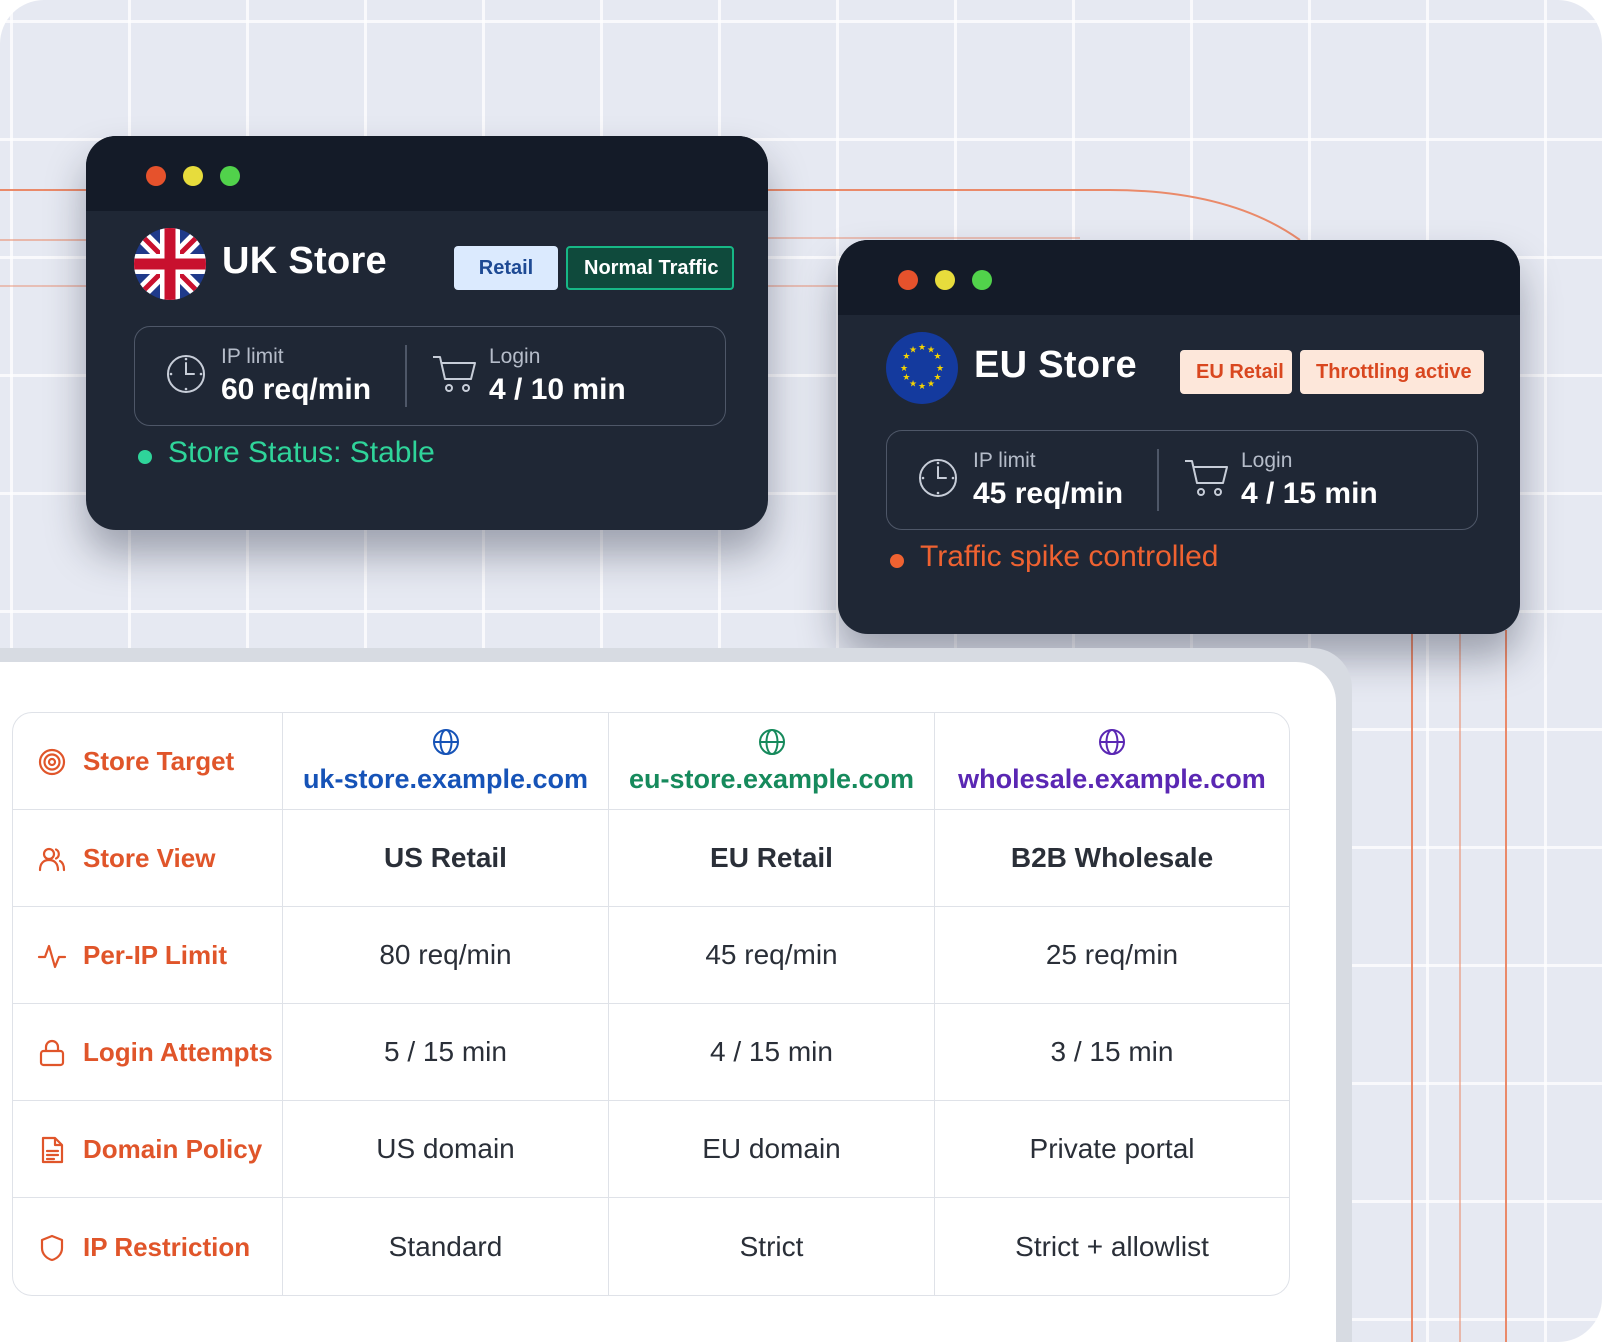 The width and height of the screenshot is (1602, 1342). What do you see at coordinates (922, 368) in the screenshot?
I see `eu-flag-icon: ★ ★ ★ ★ ★ ★ ★ ★ ★ ★ ★ ★` at bounding box center [922, 368].